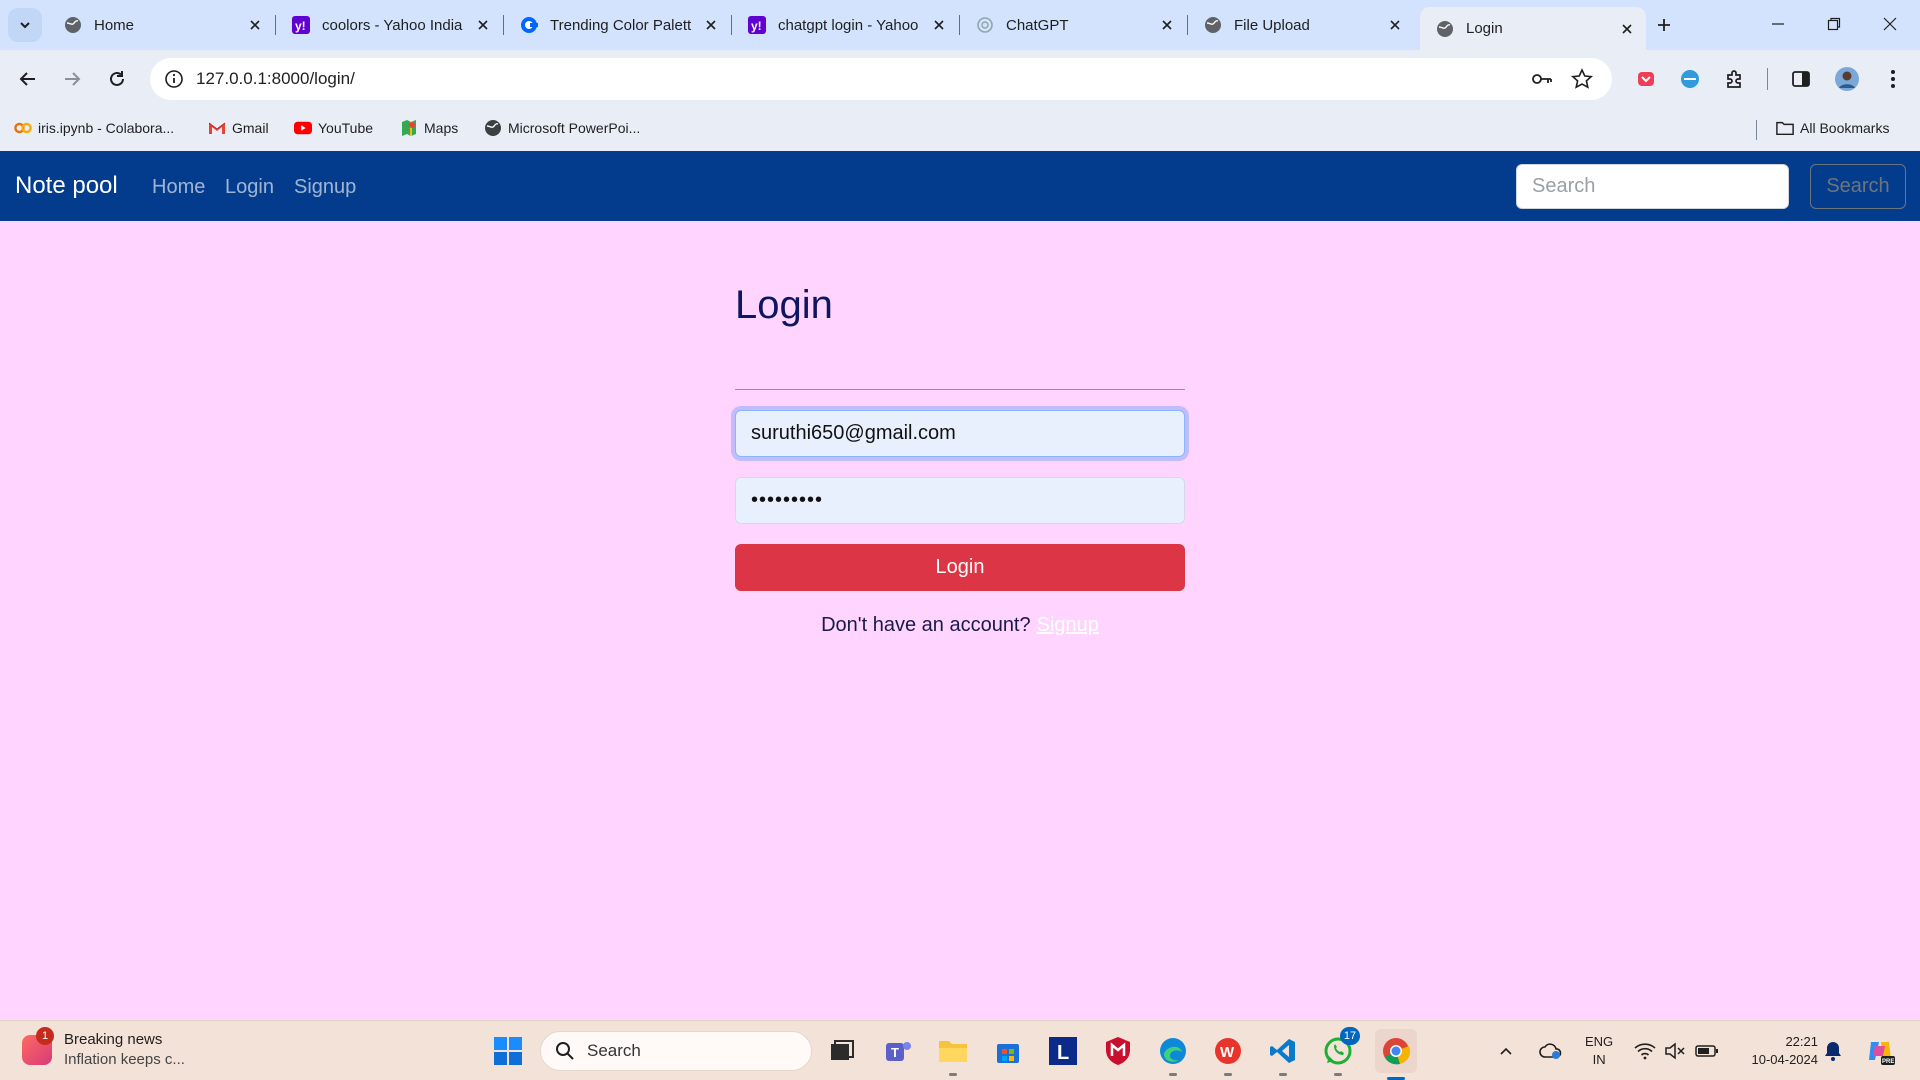  What do you see at coordinates (1008, 1051) in the screenshot?
I see `store-app` at bounding box center [1008, 1051].